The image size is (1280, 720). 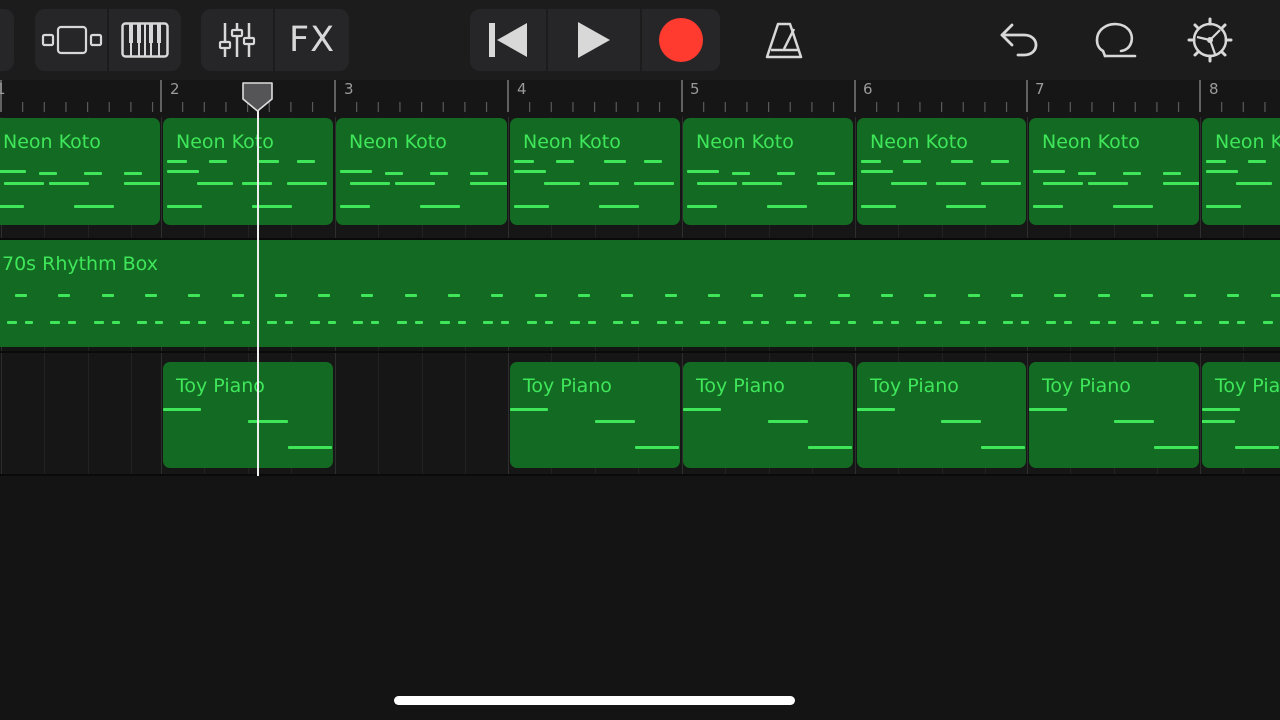 What do you see at coordinates (680, 40) in the screenshot?
I see `record-button` at bounding box center [680, 40].